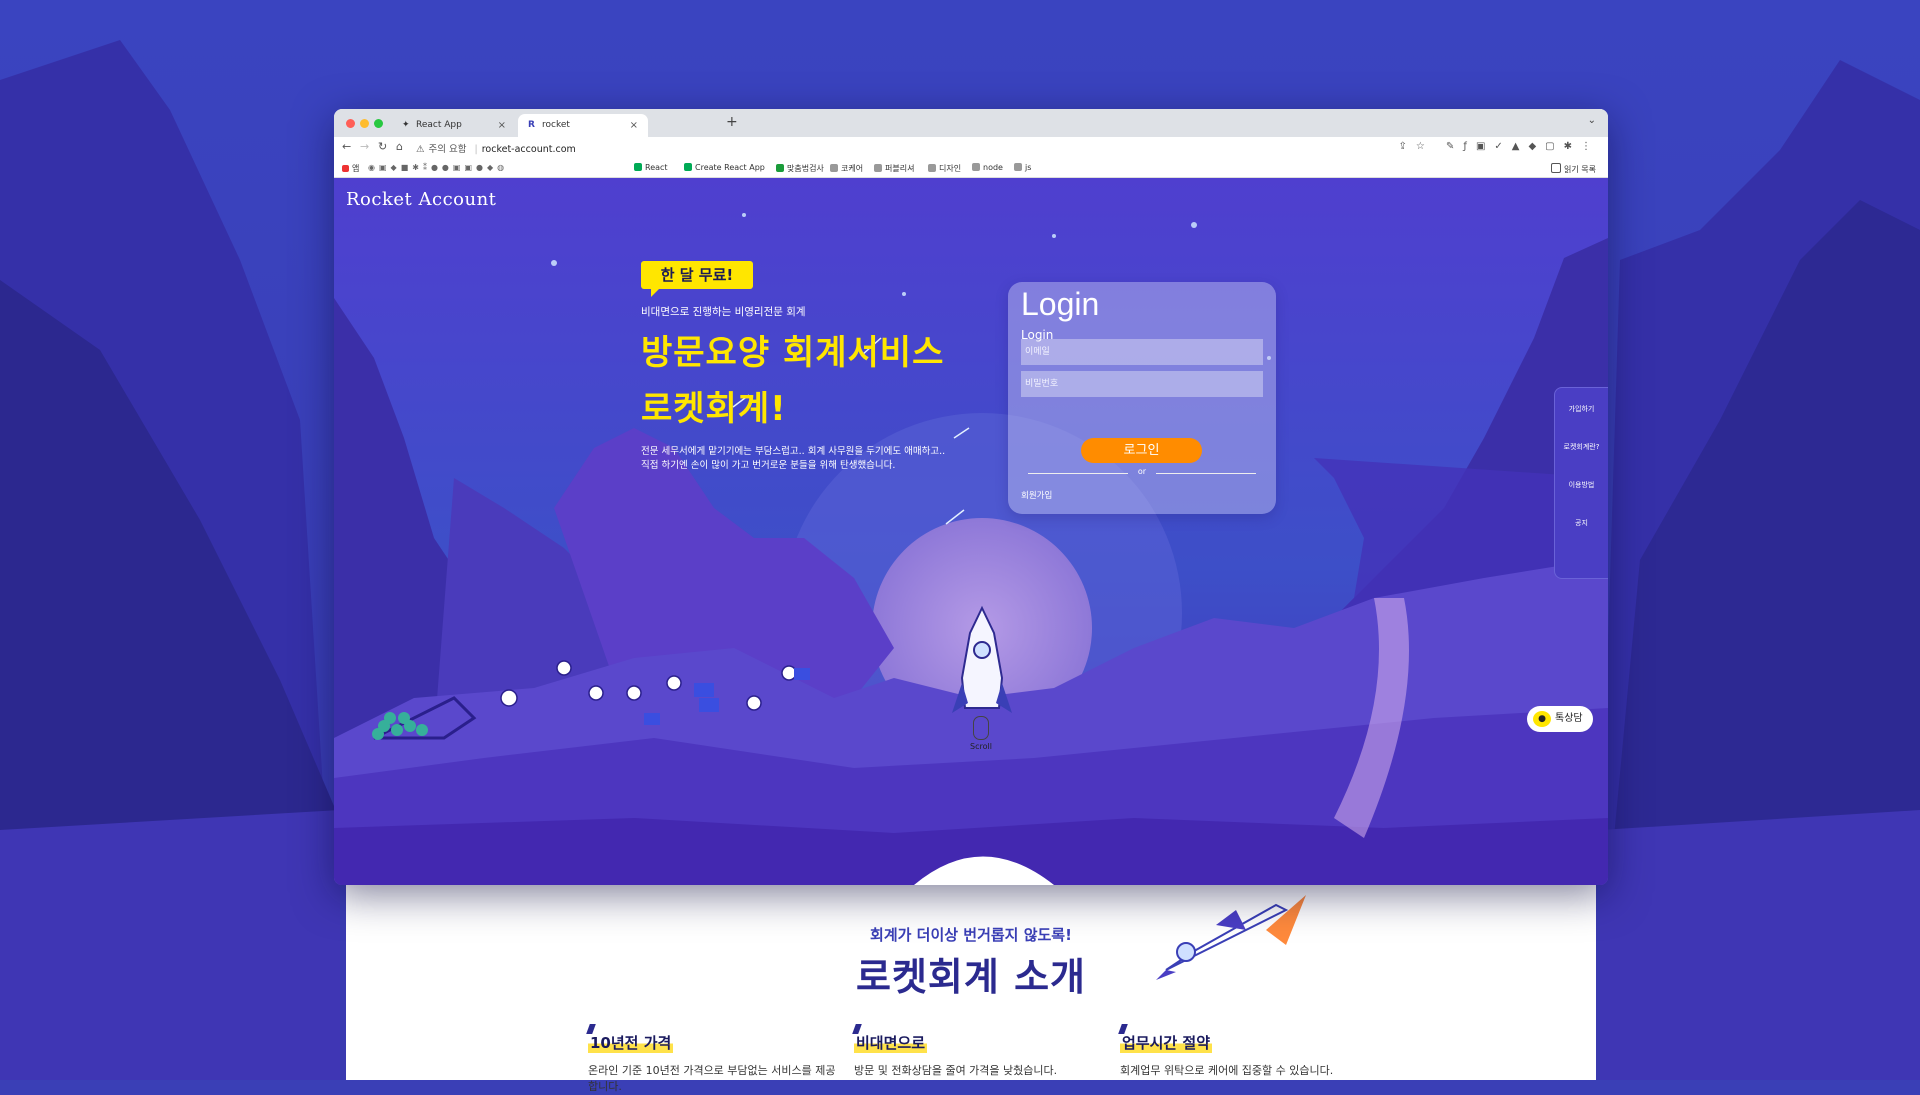  Describe the element at coordinates (971, 935) in the screenshot. I see `intro-tagline: 회계가 더이상 번거롭지 않도록!` at that location.